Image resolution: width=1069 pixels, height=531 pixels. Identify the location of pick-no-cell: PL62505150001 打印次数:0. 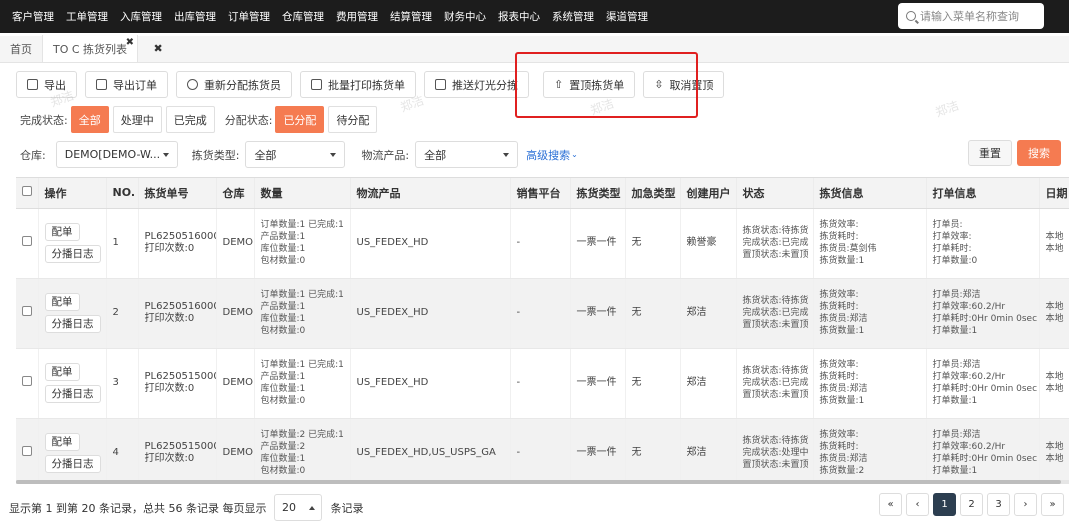
(177, 450).